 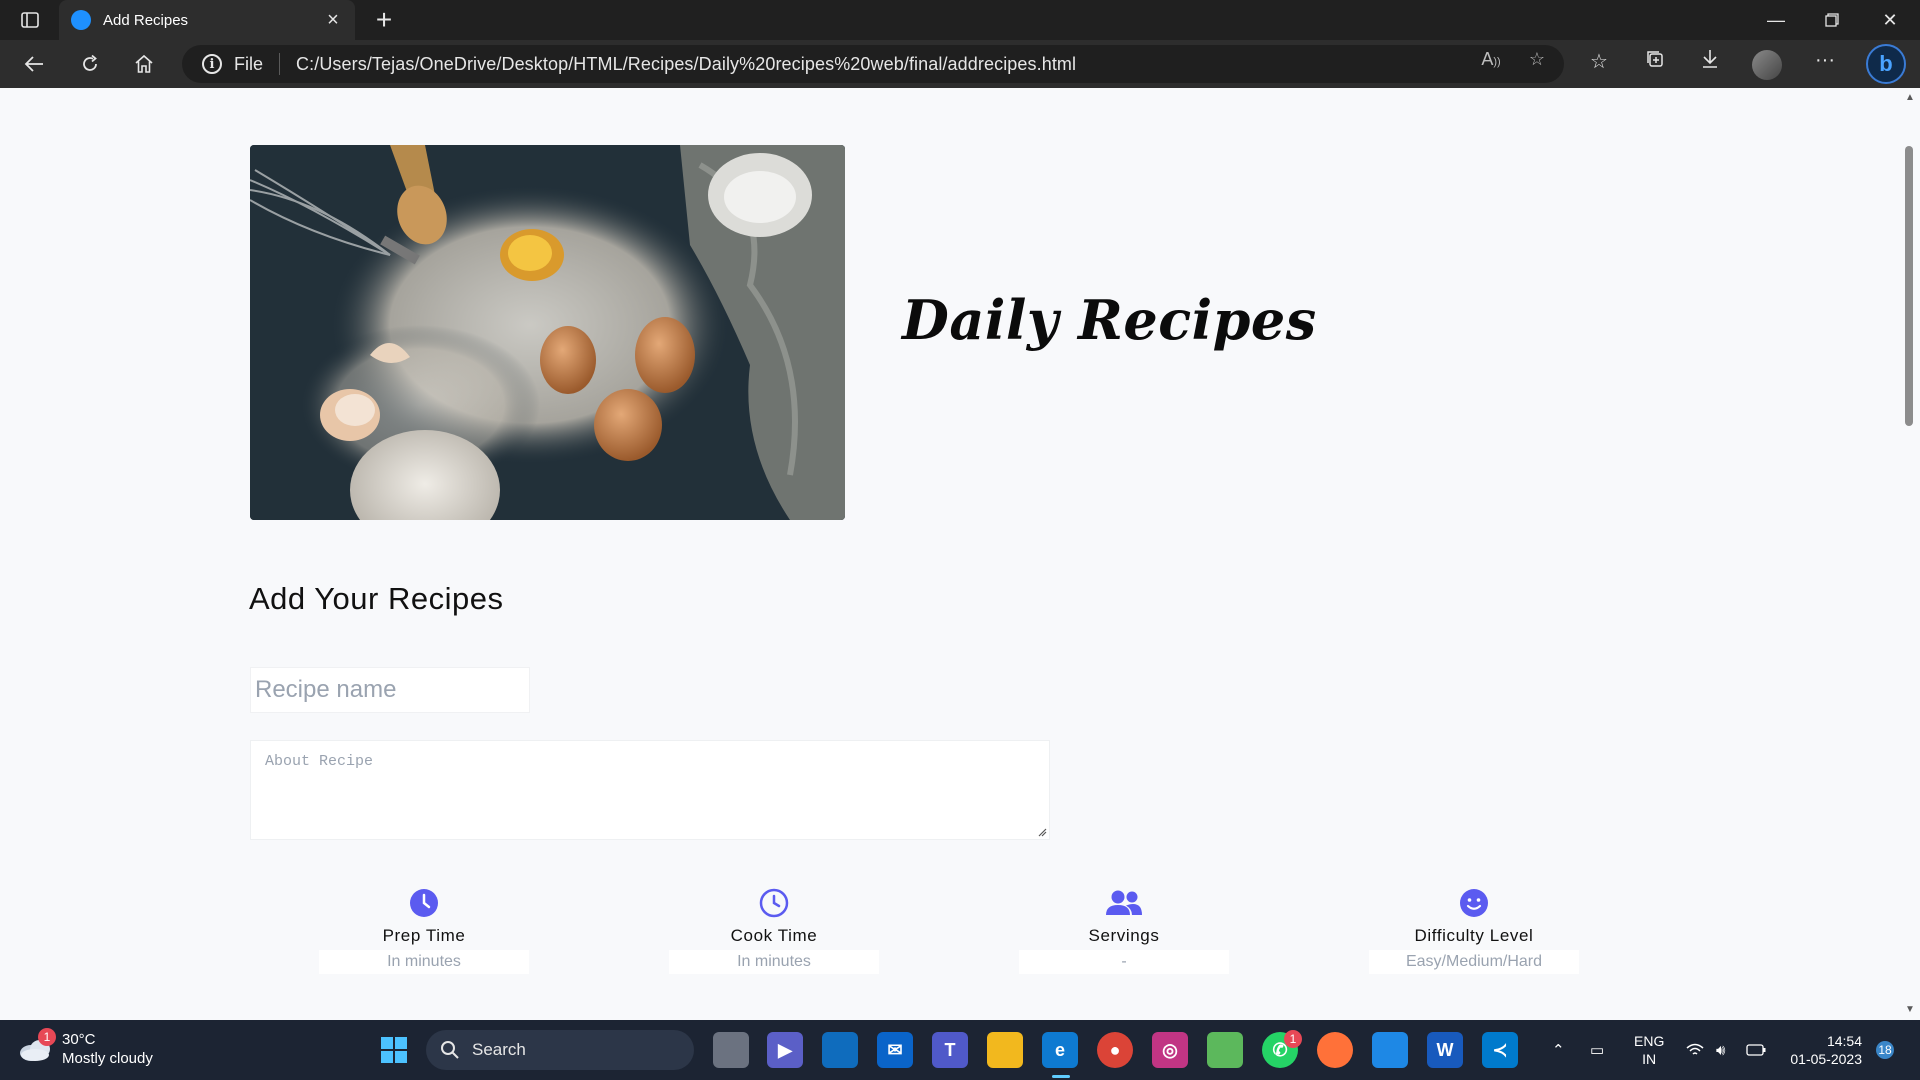 What do you see at coordinates (1390, 1050) in the screenshot?
I see `snipping-tool-icon` at bounding box center [1390, 1050].